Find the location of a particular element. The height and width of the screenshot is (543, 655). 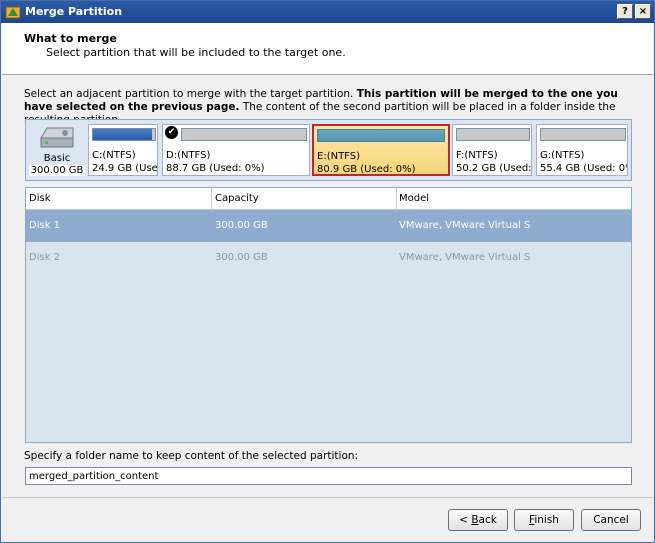

partition-name: G:(NTFS) is located at coordinates (562, 155).